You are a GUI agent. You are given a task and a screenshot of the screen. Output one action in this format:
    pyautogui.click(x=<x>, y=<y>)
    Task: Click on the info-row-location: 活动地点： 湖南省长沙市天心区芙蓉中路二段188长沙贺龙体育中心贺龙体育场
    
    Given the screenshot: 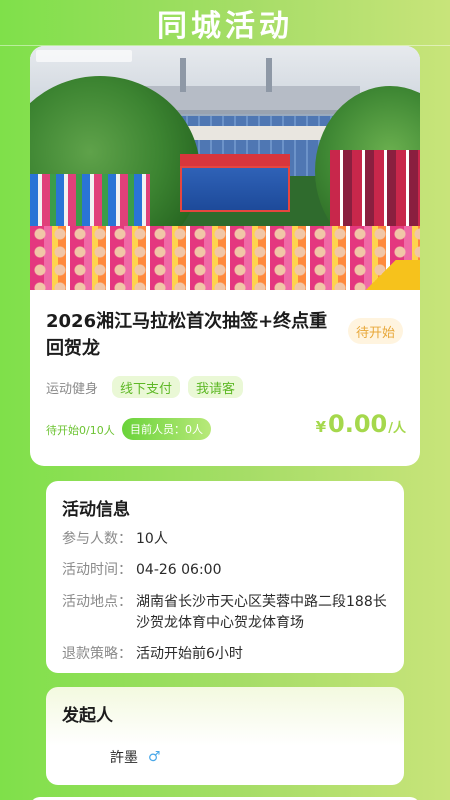 What is the action you would take?
    pyautogui.click(x=225, y=613)
    